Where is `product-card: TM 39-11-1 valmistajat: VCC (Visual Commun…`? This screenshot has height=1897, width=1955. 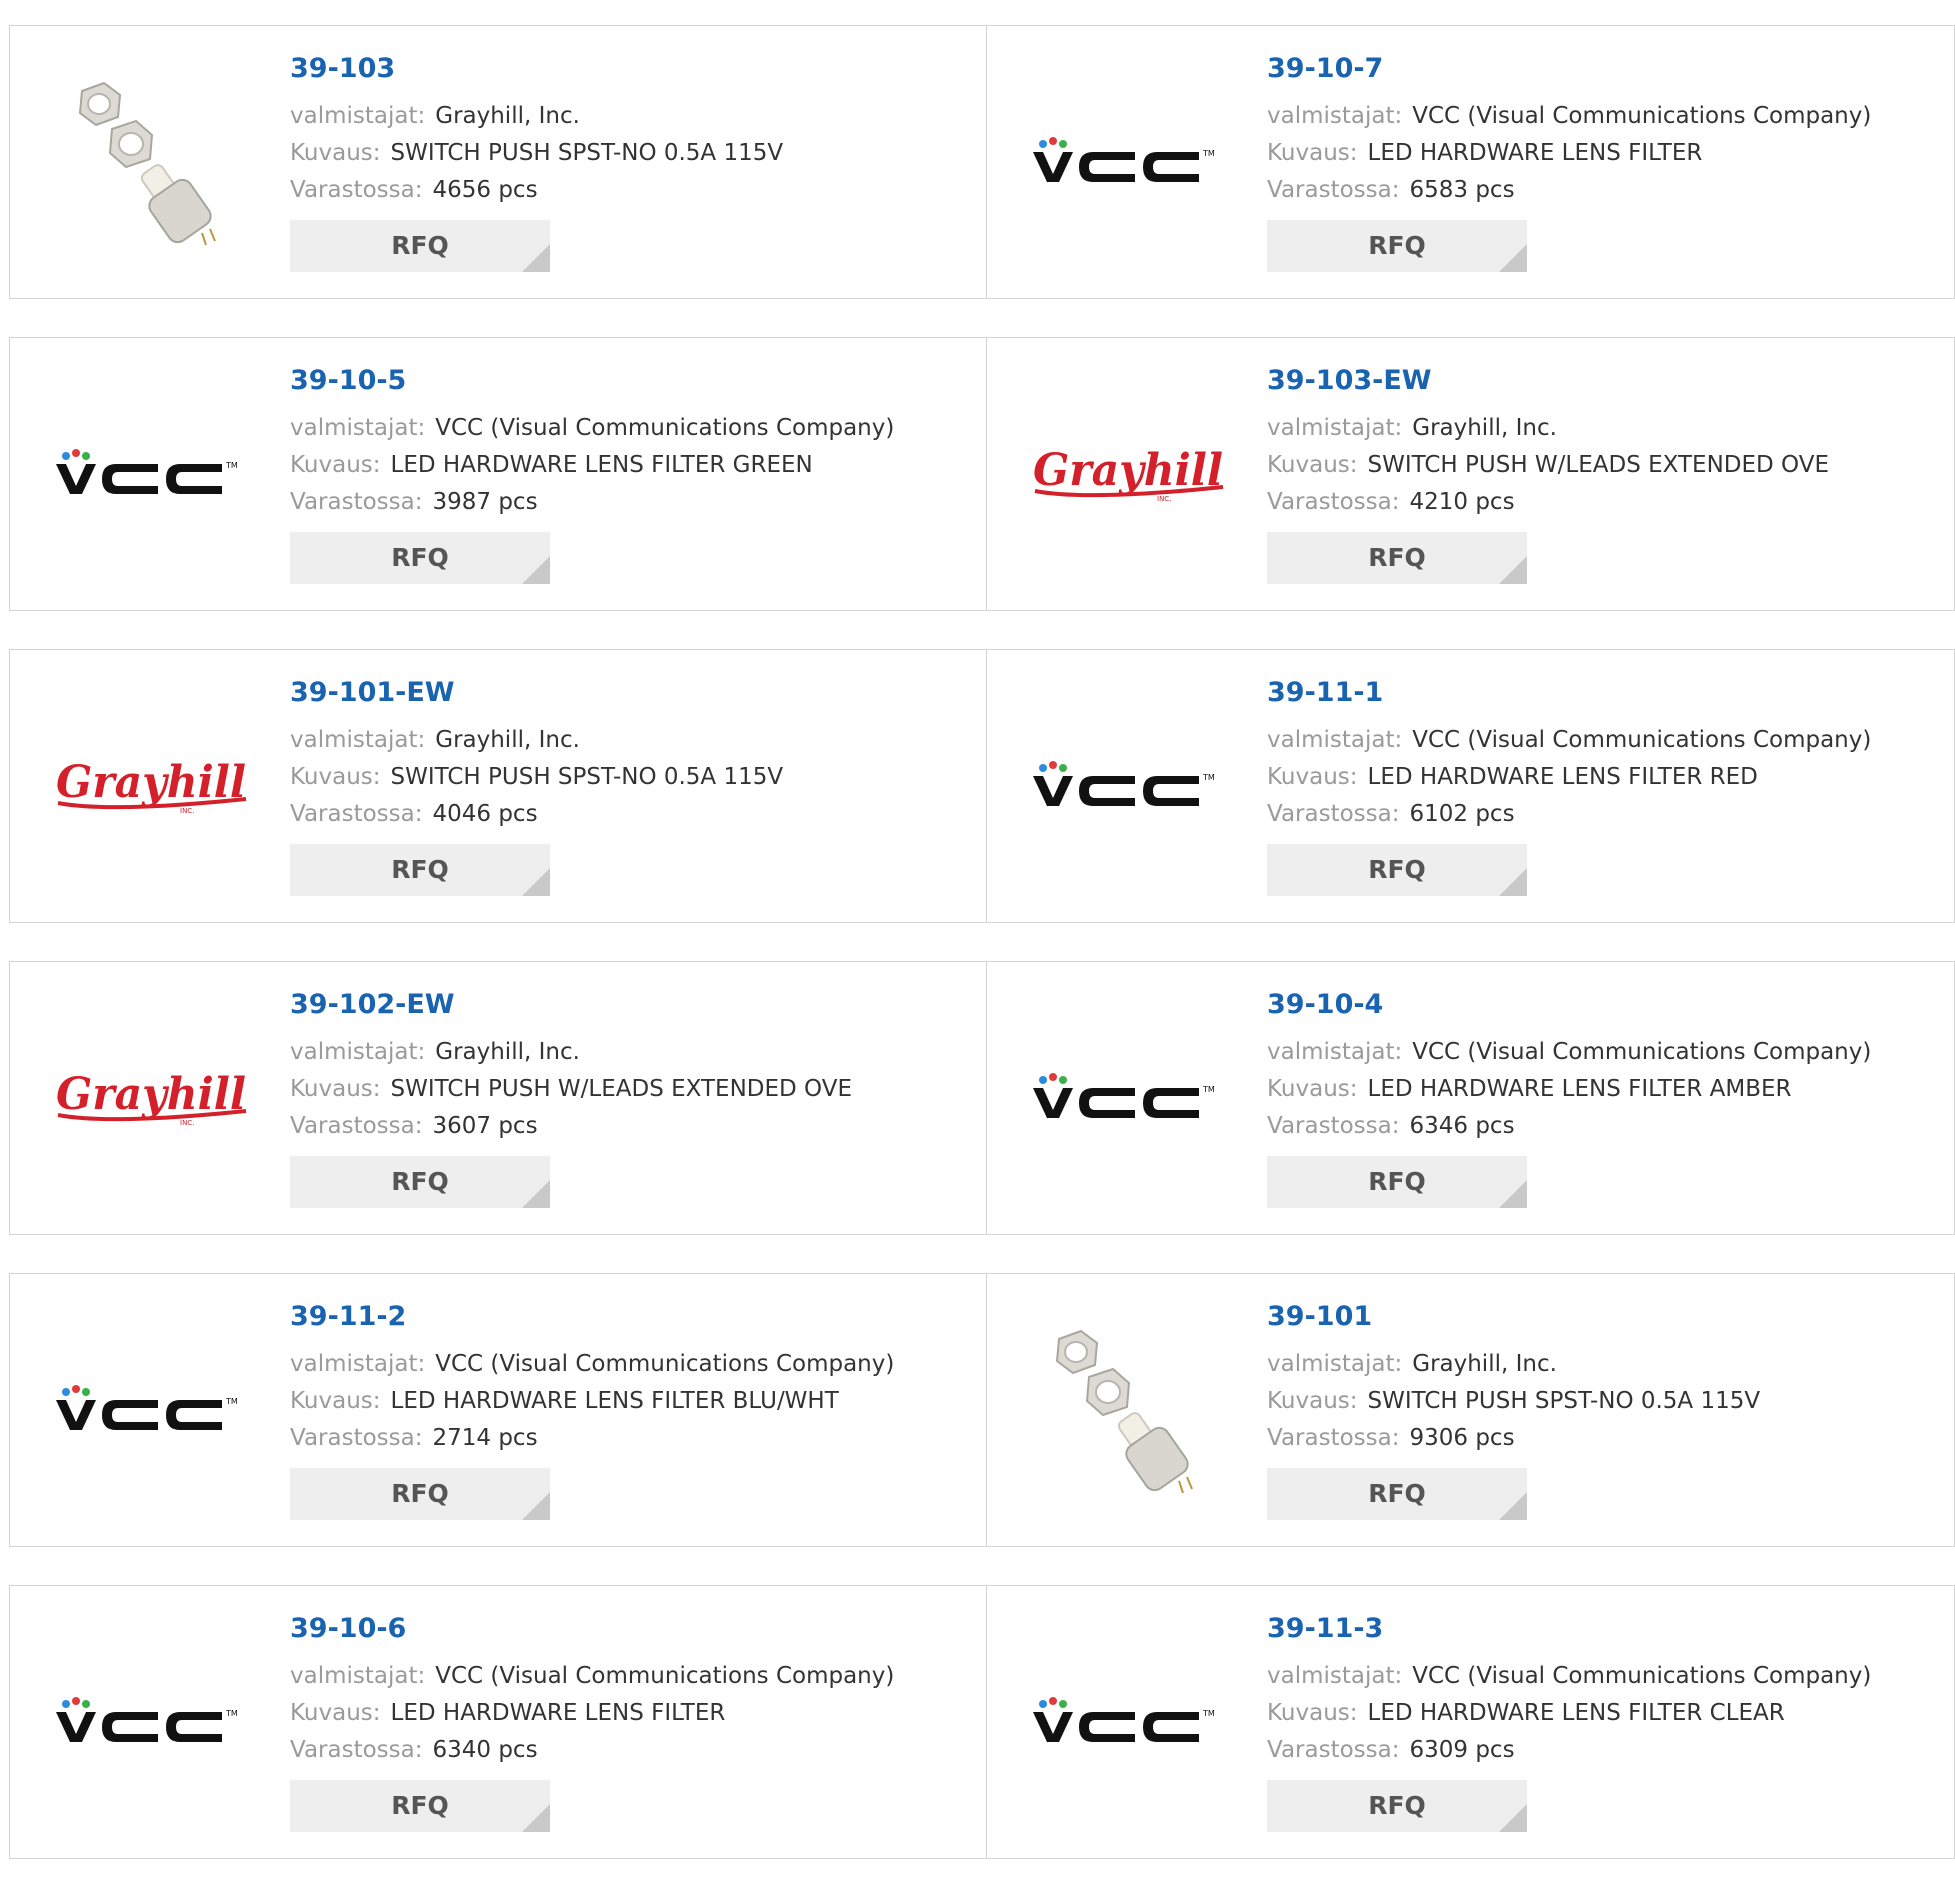
product-card: TM 39-11-1 valmistajat: VCC (Visual Commun… is located at coordinates (1471, 786).